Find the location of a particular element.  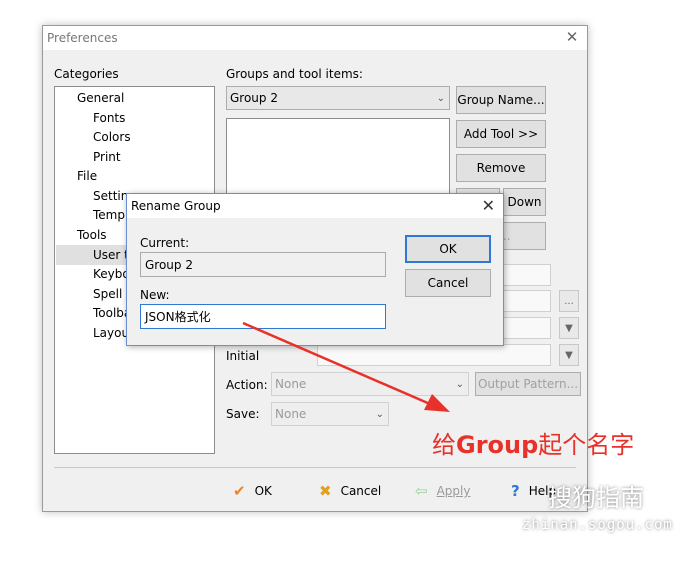

annotation-text: 给Group起个名字 is located at coordinates (533, 442).